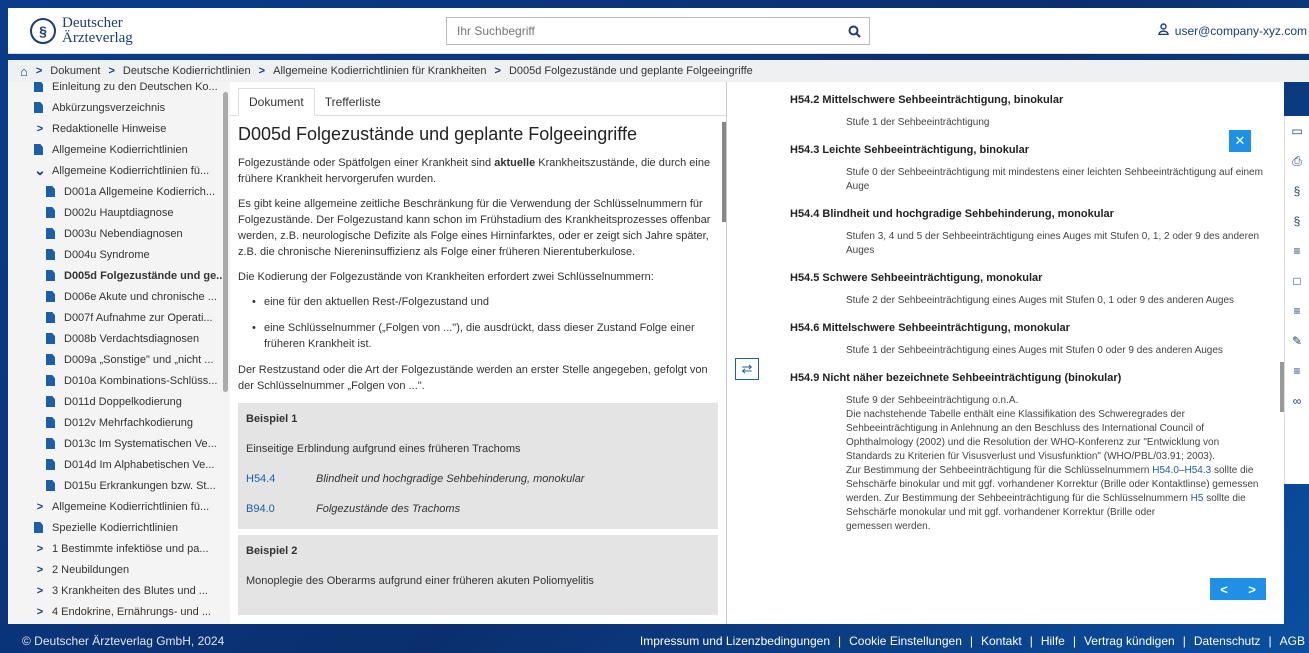 The image size is (1309, 653). Describe the element at coordinates (119, 254) in the screenshot. I see `sidebar-item: D004u Syndrome` at that location.